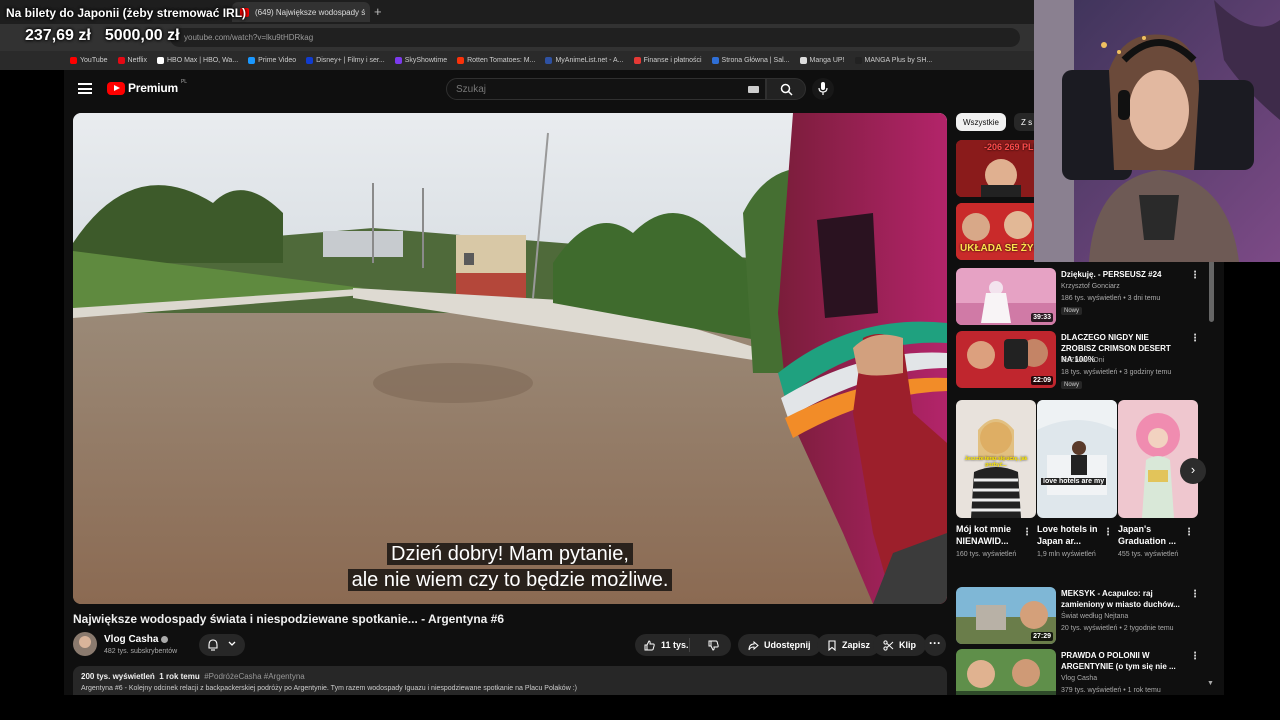  Describe the element at coordinates (1006, 672) in the screenshot. I see `thumbnail-image` at that location.